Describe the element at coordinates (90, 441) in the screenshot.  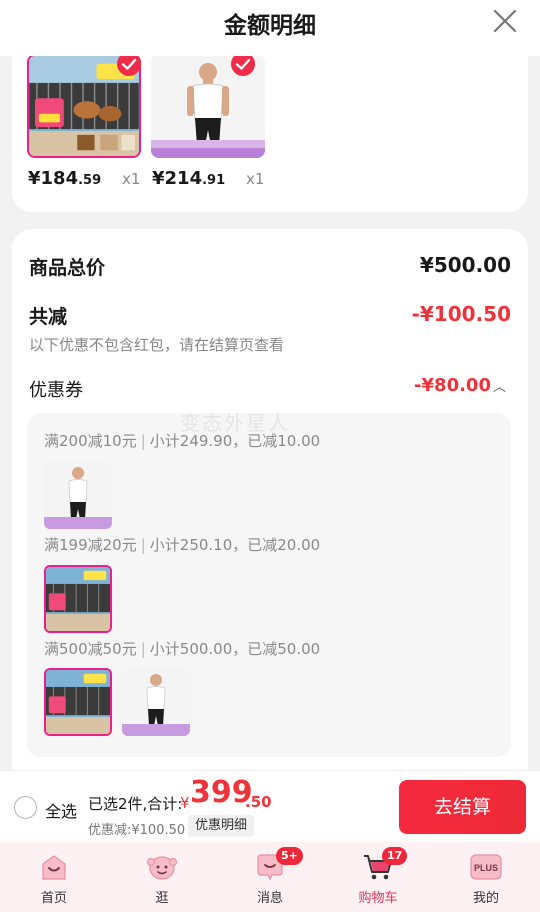
I see `tier-rule: 满200减10元` at that location.